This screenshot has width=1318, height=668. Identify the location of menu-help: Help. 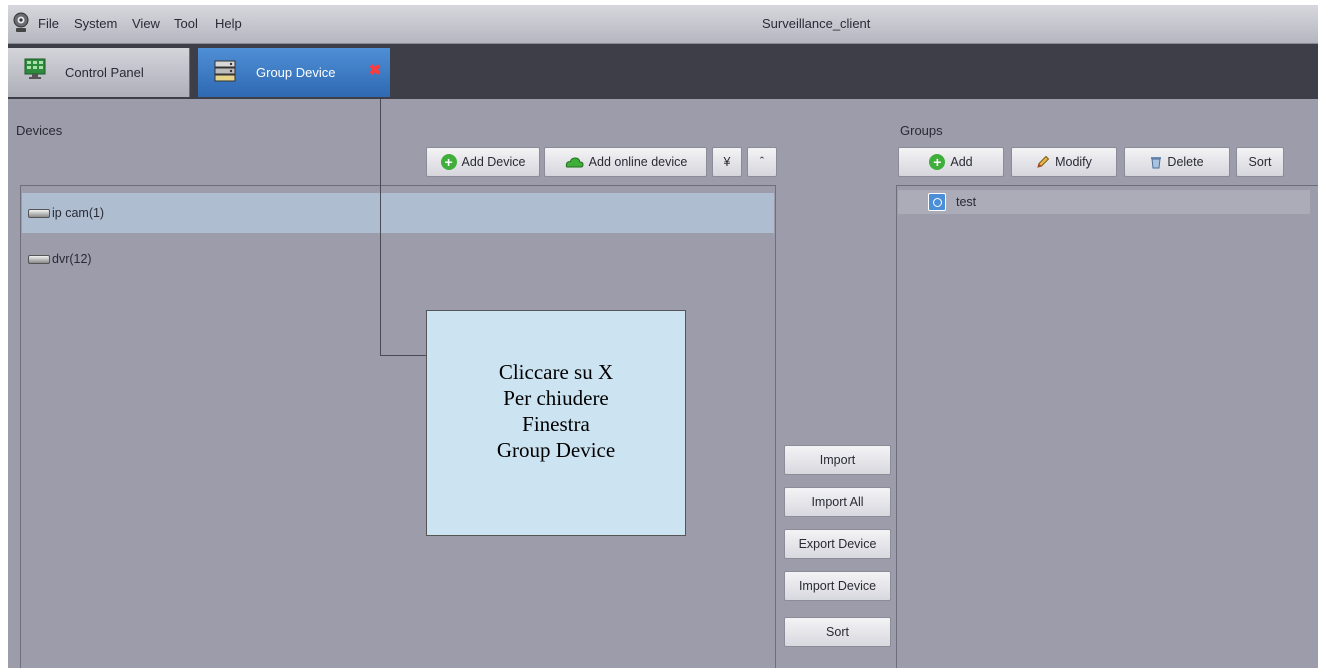
(228, 23).